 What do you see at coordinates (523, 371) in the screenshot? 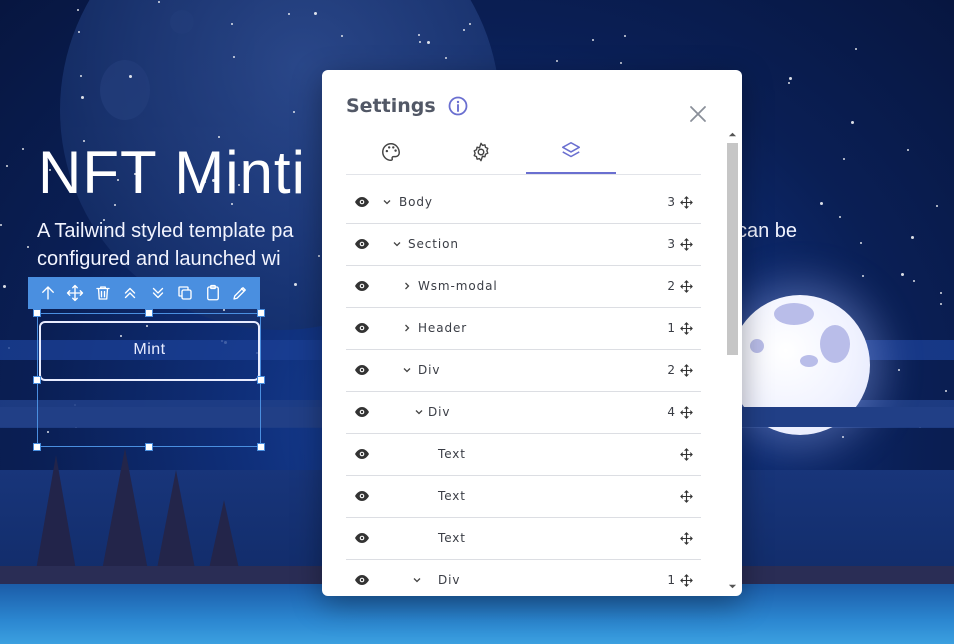
I see `layer-row: Div 2` at bounding box center [523, 371].